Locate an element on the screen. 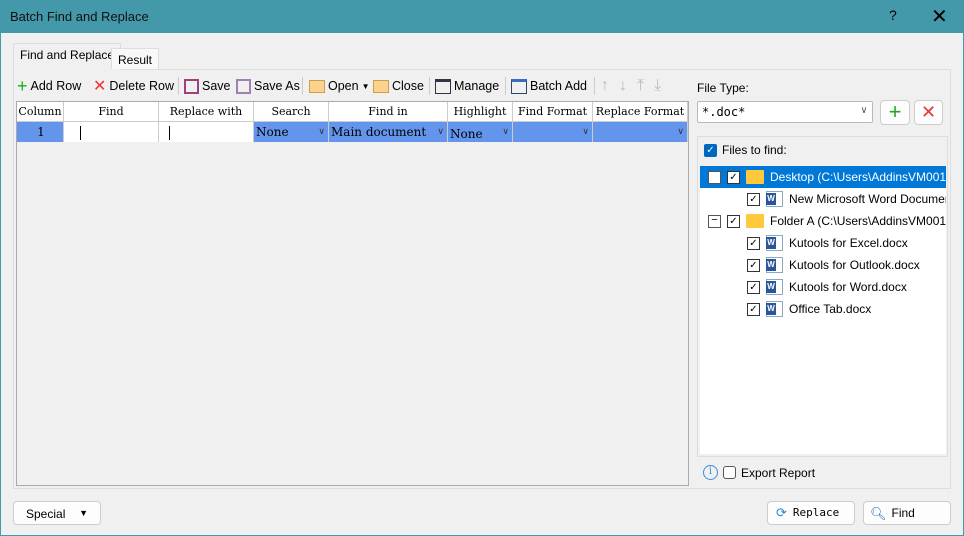 Image resolution: width=964 pixels, height=536 pixels. move-up-icon: ↑ is located at coordinates (605, 86).